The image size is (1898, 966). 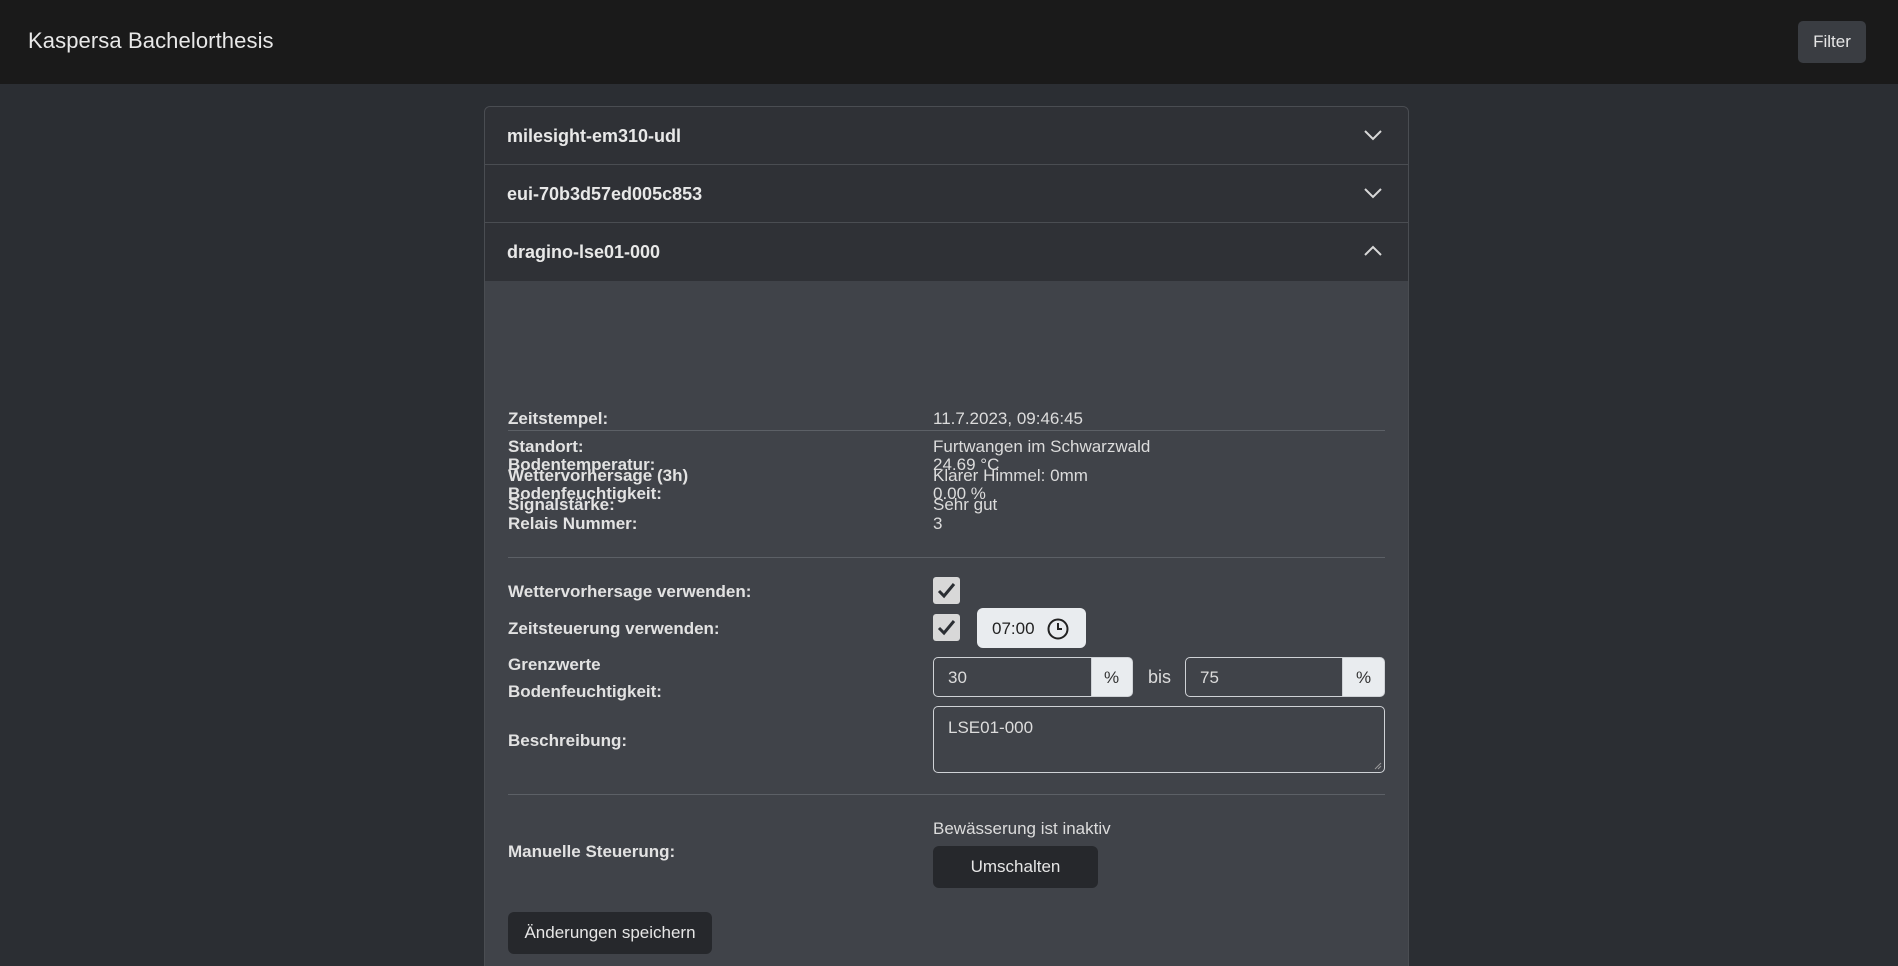 What do you see at coordinates (1015, 867) in the screenshot?
I see `toggle-button: Umschalten` at bounding box center [1015, 867].